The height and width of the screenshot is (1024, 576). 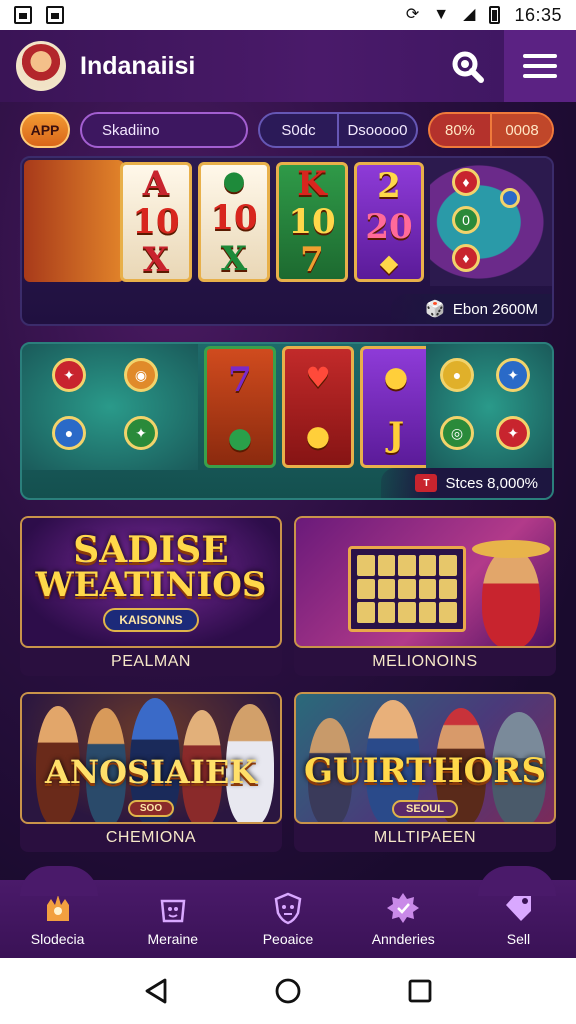 I want to click on chip-icon: ◎, so click(x=457, y=433).